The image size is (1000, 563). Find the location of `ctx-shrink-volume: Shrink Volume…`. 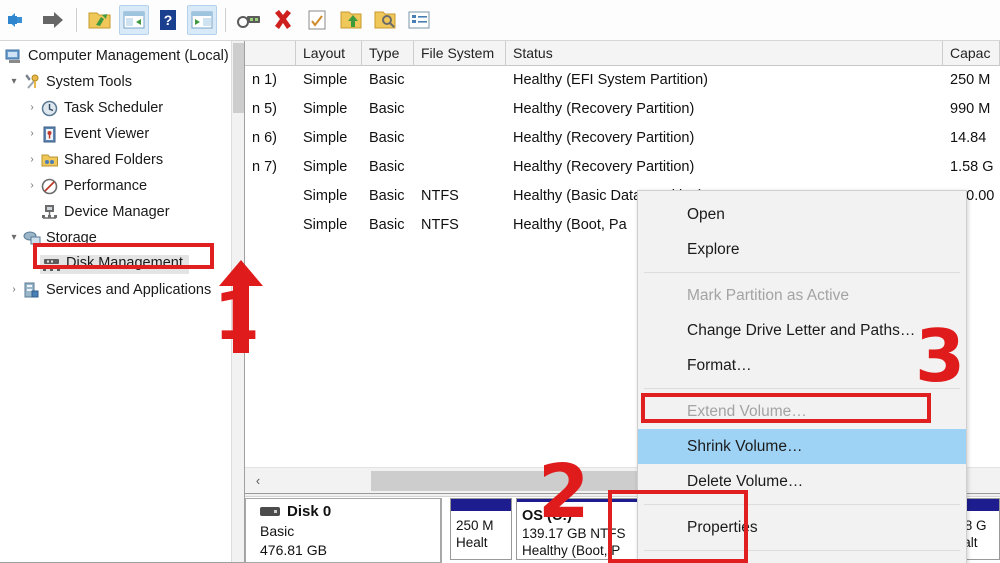

ctx-shrink-volume: Shrink Volume… is located at coordinates (802, 446).